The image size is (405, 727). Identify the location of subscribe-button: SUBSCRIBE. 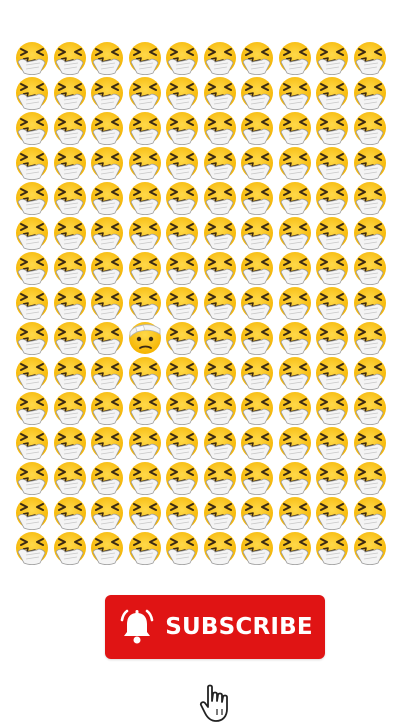
(215, 627).